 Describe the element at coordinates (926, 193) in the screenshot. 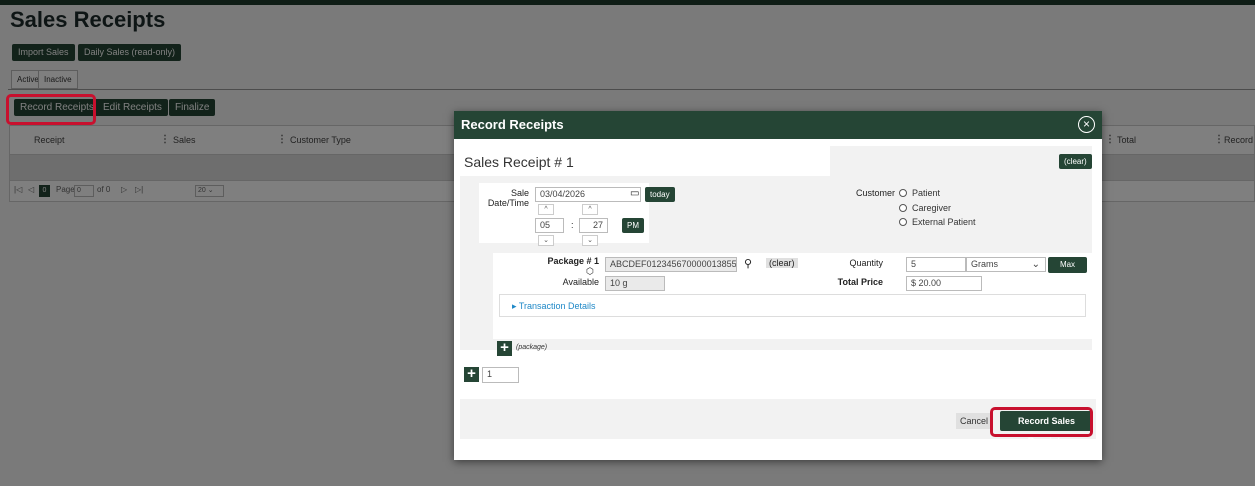

I see `customer-patient-label: Patient` at that location.